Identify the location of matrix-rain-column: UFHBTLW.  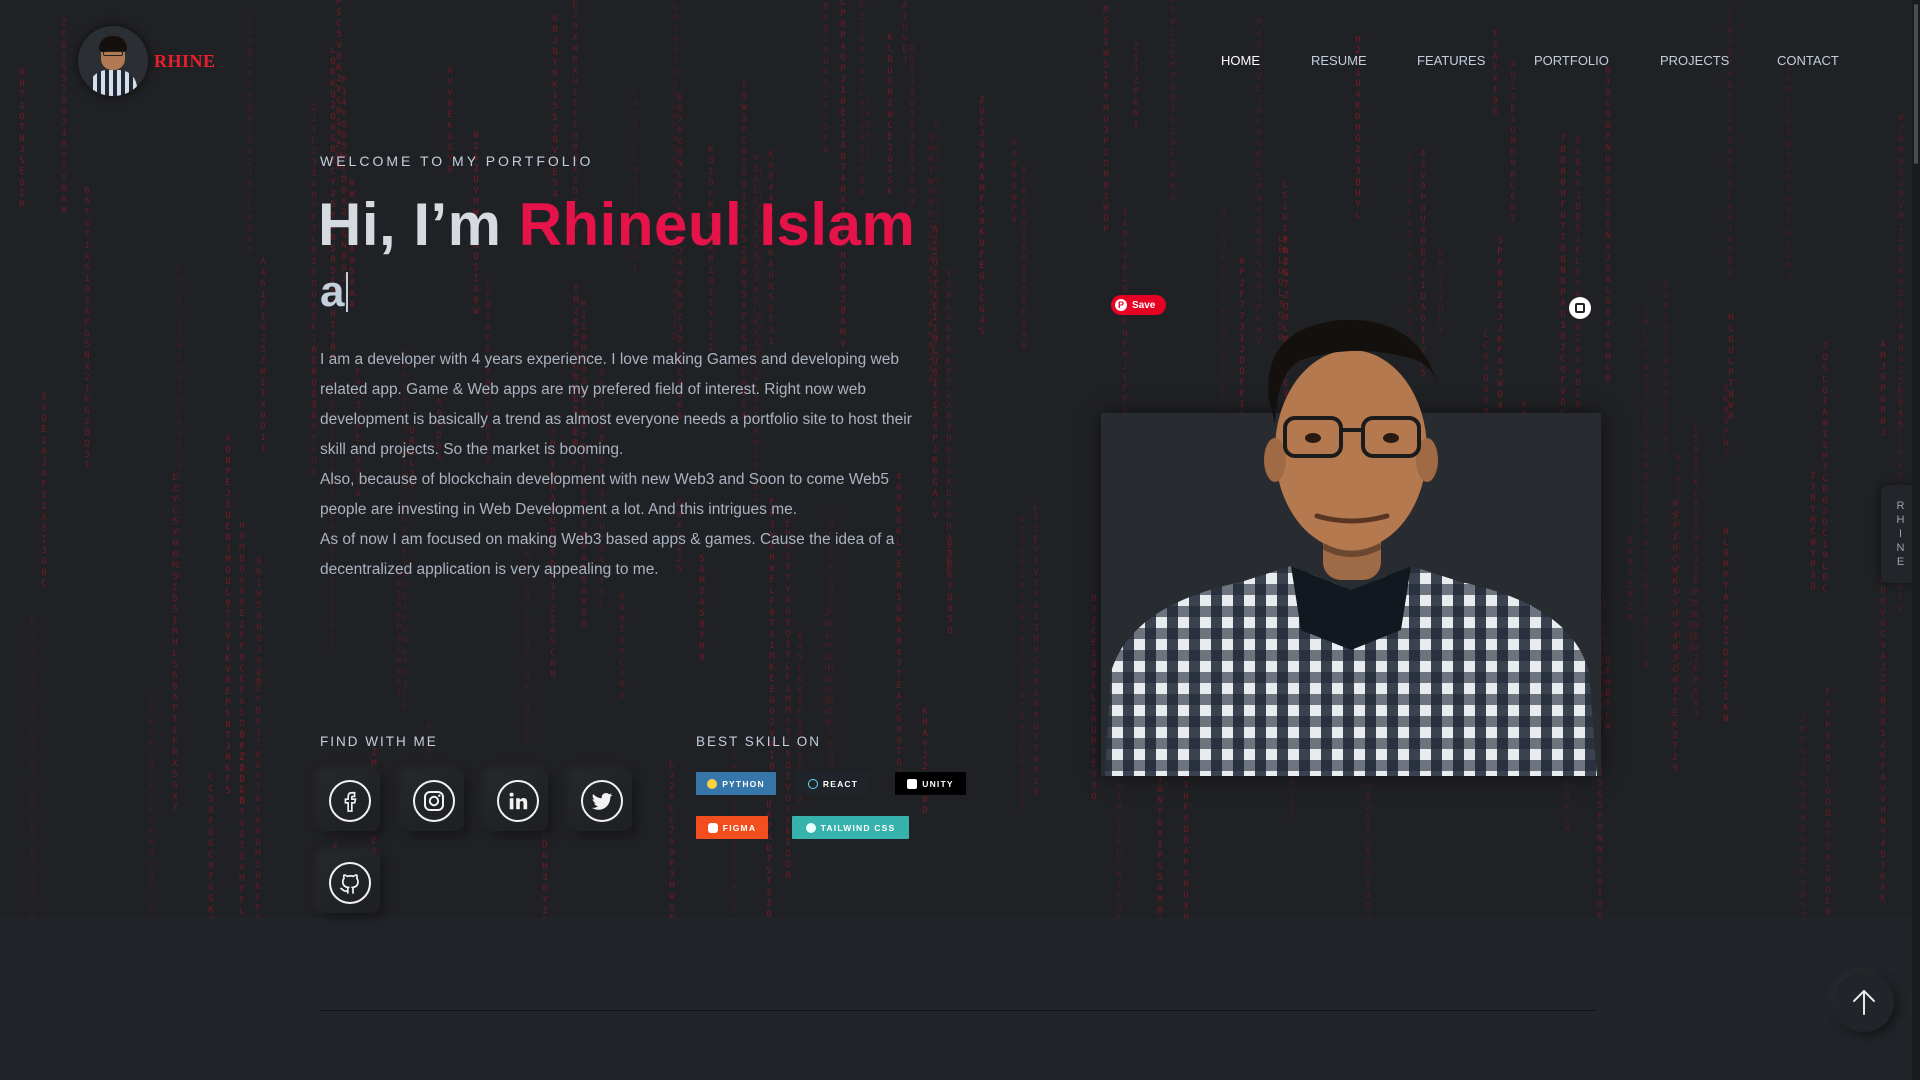
(1608, 694).